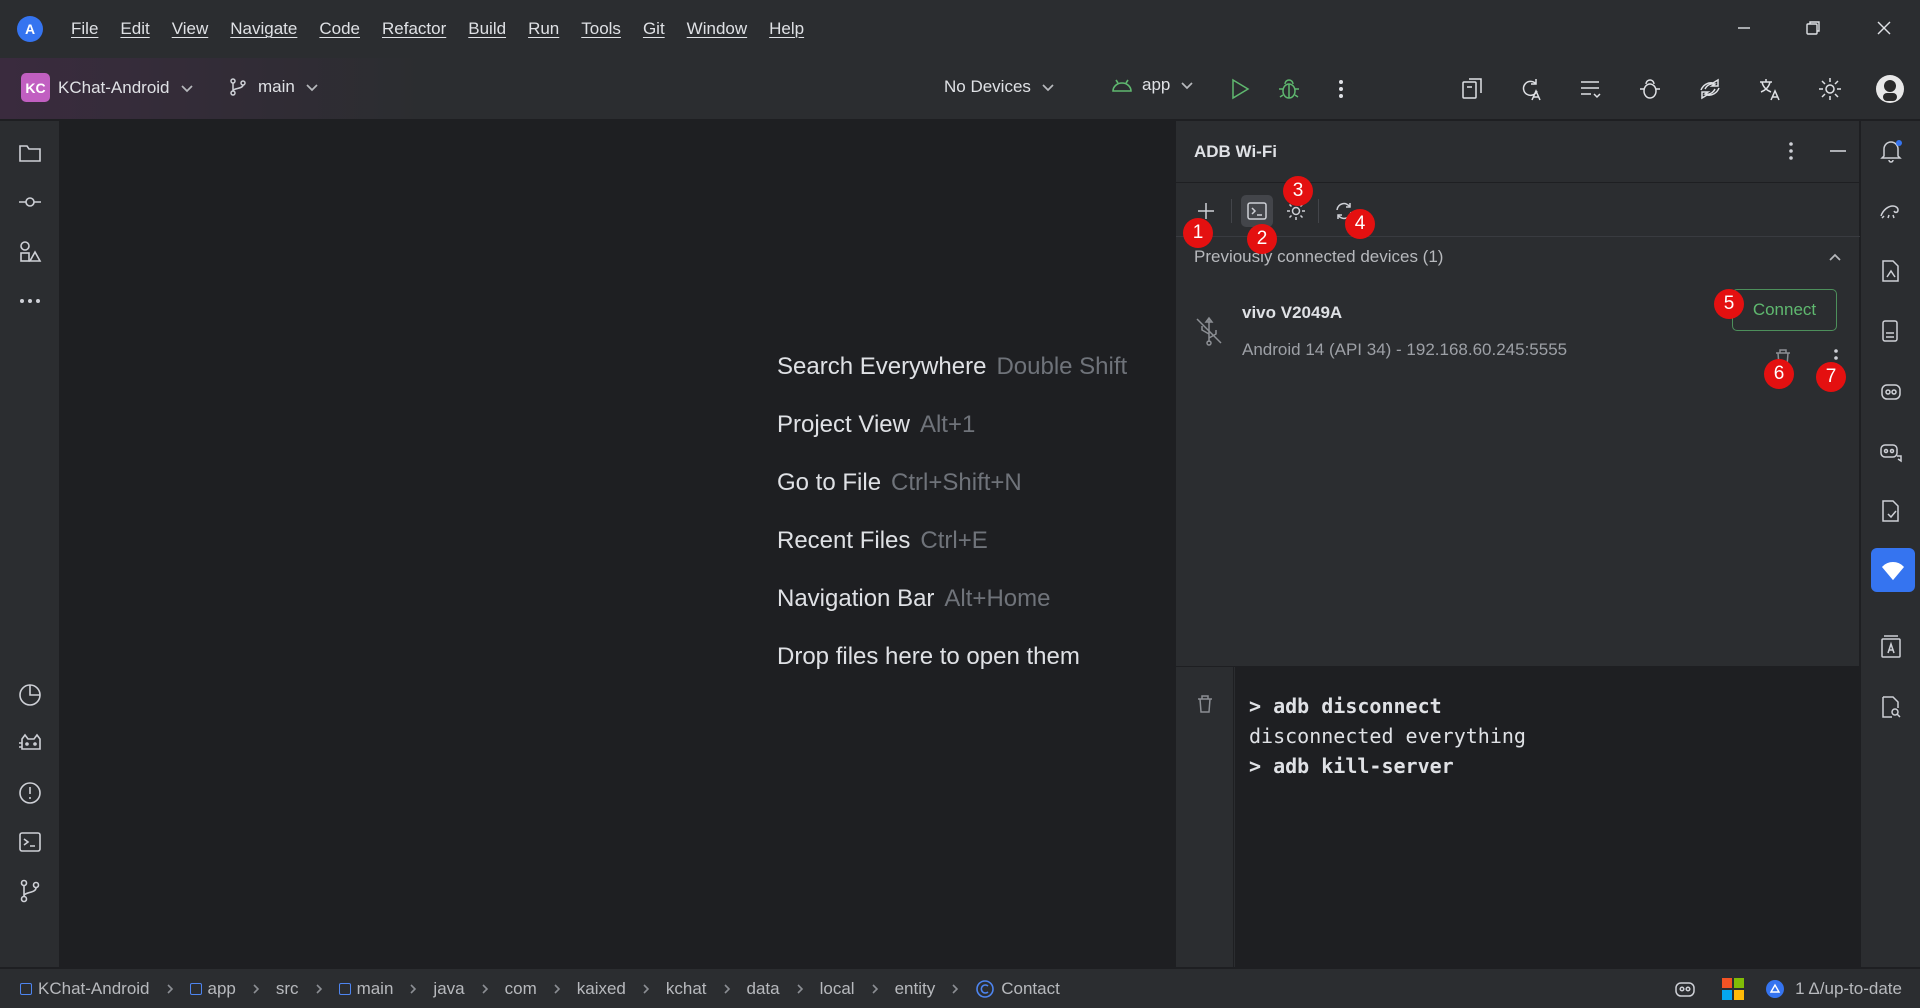  I want to click on breadcrumb-item: entity, so click(915, 989).